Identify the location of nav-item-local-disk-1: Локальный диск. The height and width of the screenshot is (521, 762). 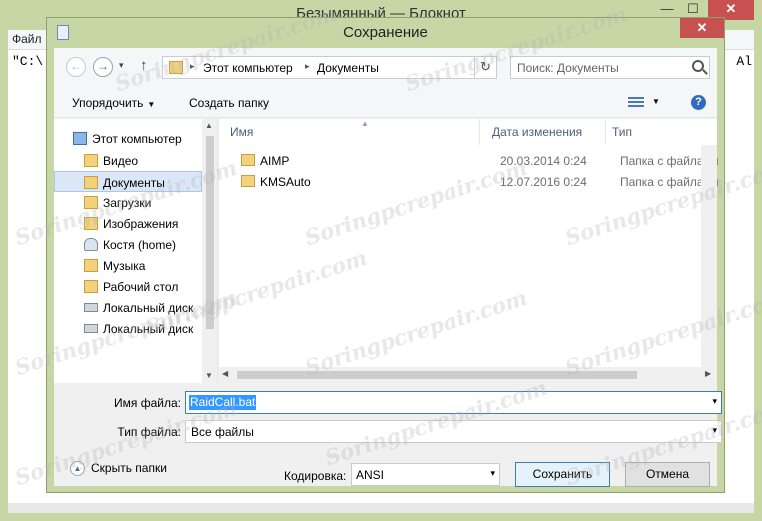
(128, 307).